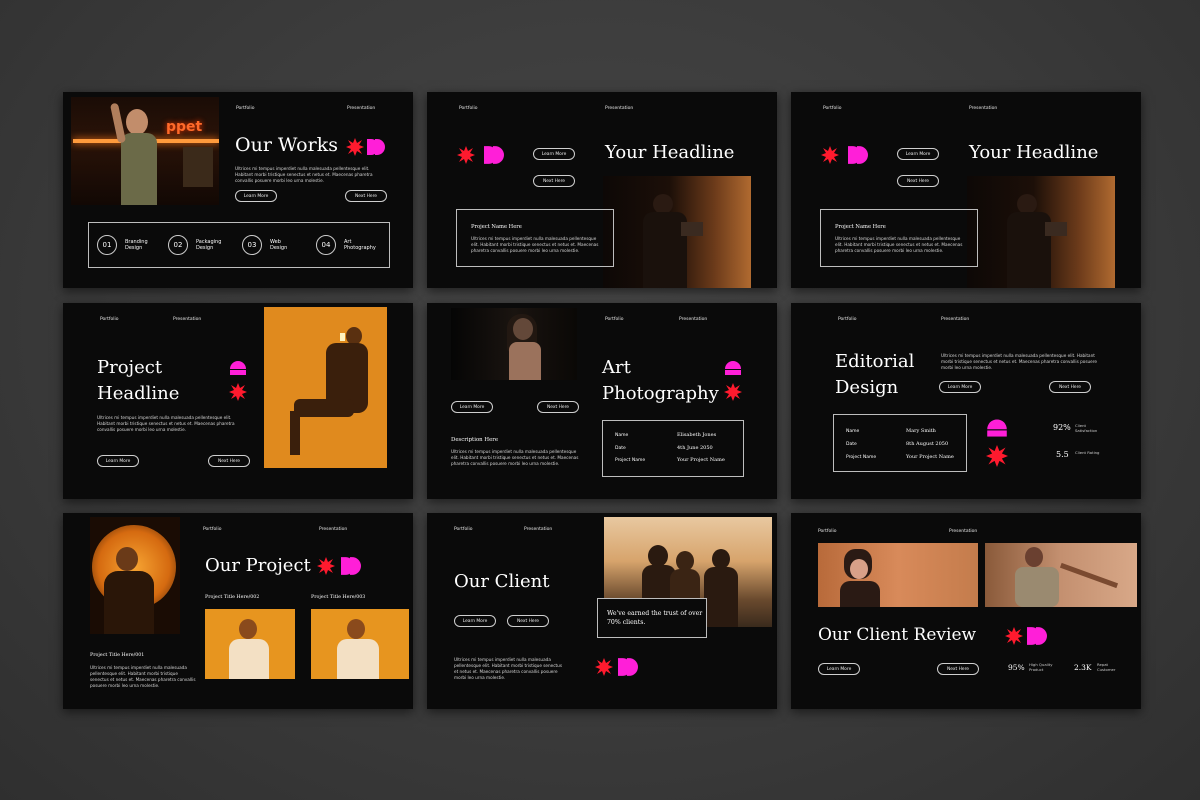 The height and width of the screenshot is (800, 1200). I want to click on service-item: 04 Art Photography, so click(350, 245).